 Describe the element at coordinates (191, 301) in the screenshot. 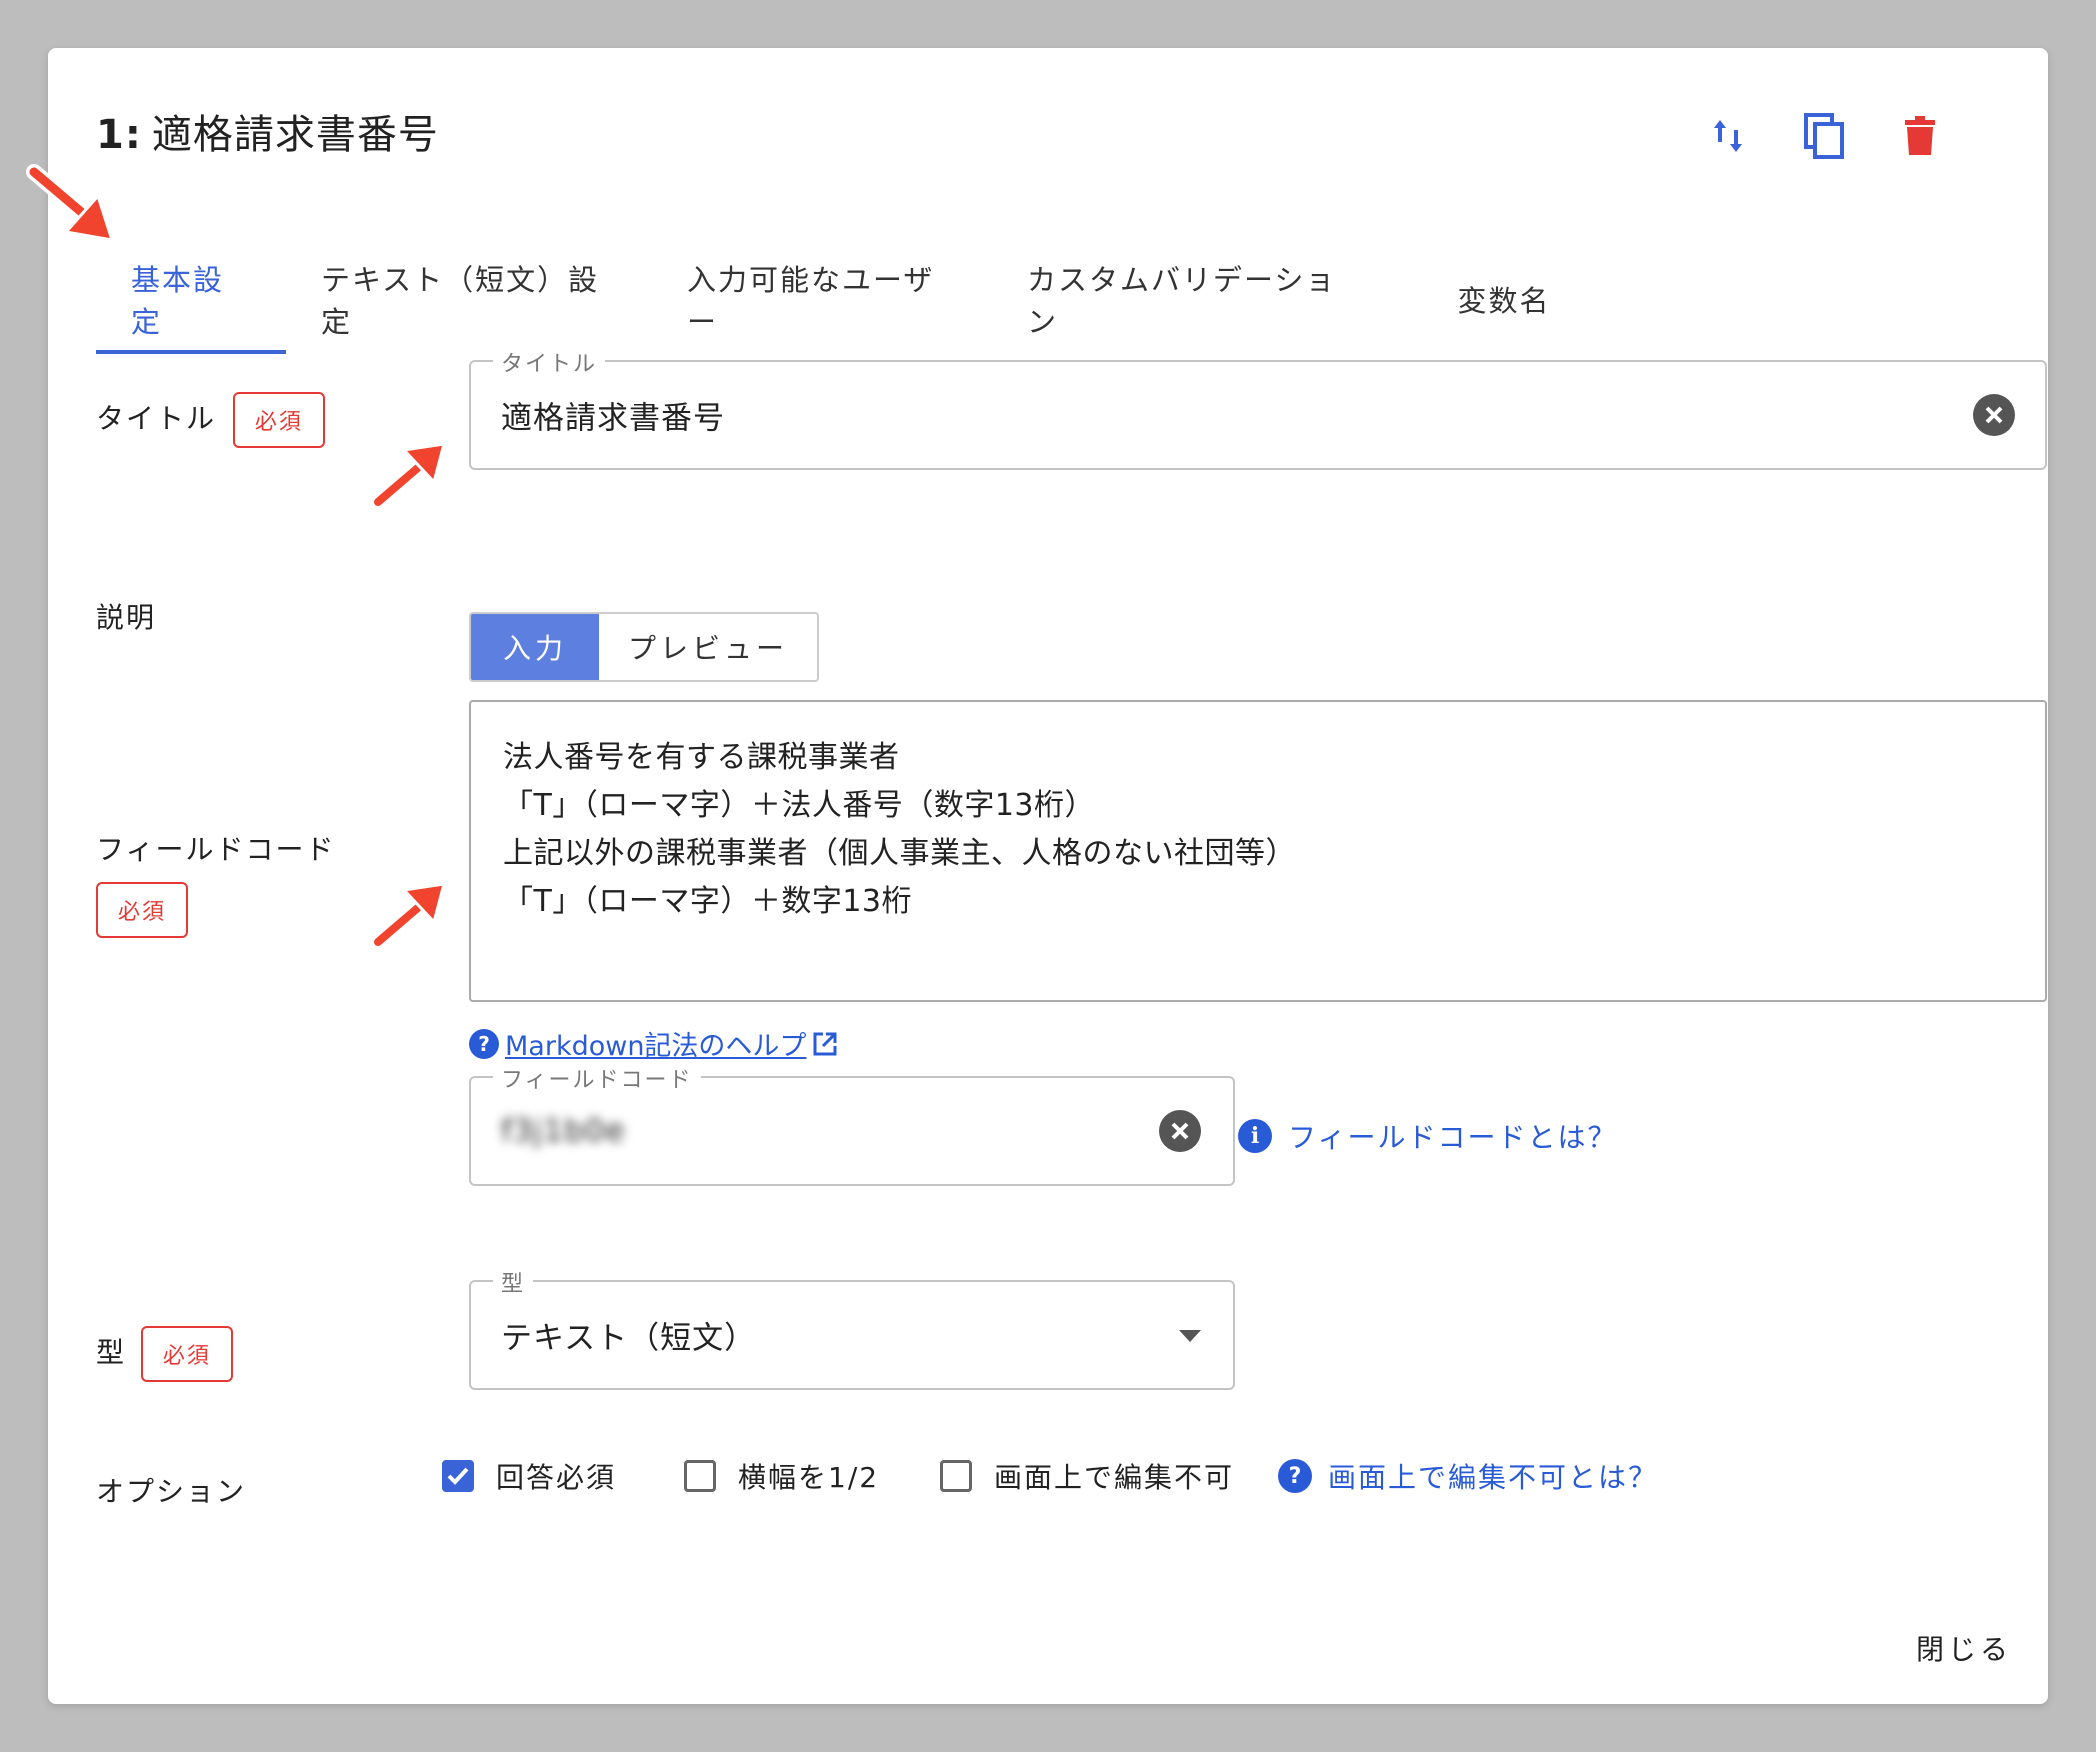

I see `tab-basic-settings: 基本設定` at that location.